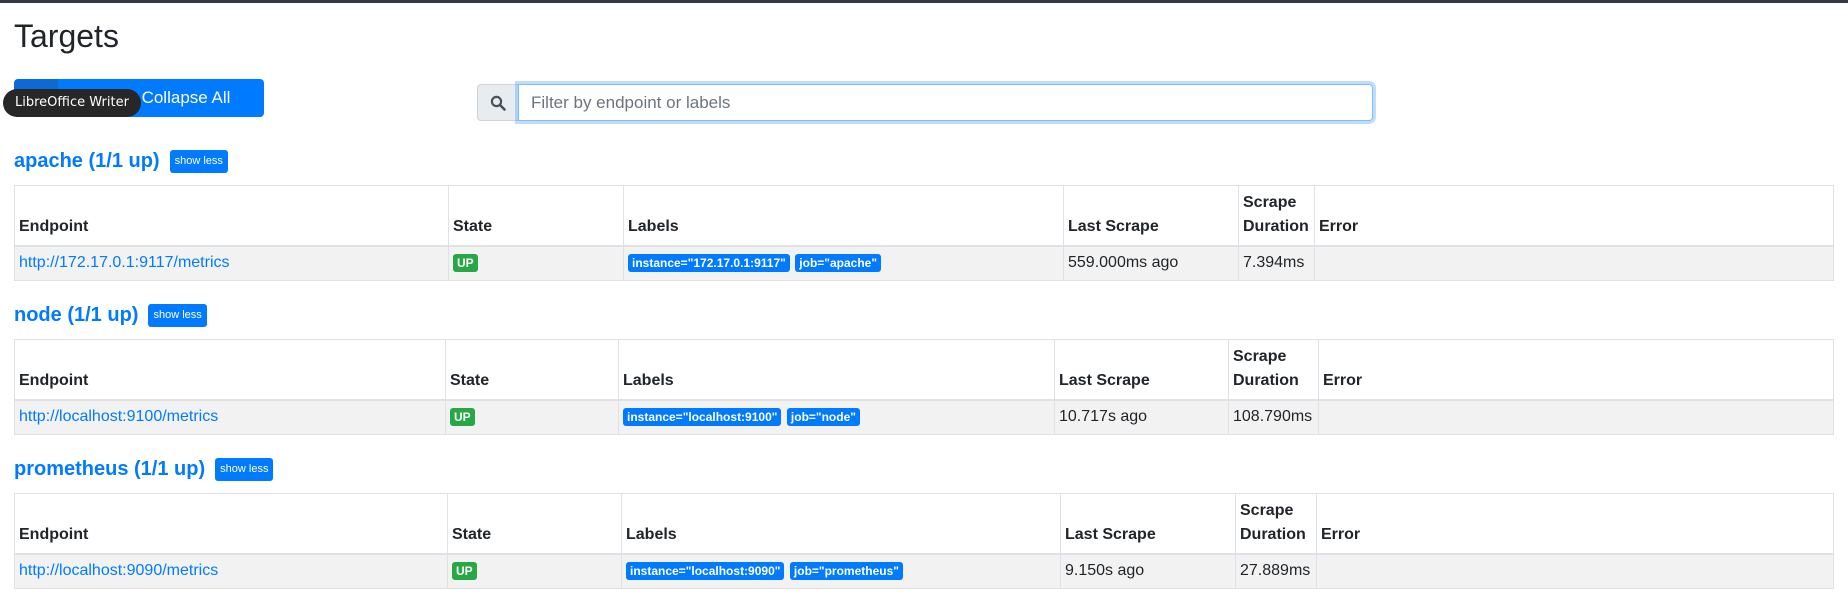 The image size is (1848, 596). I want to click on label-badge: job="apache", so click(838, 263).